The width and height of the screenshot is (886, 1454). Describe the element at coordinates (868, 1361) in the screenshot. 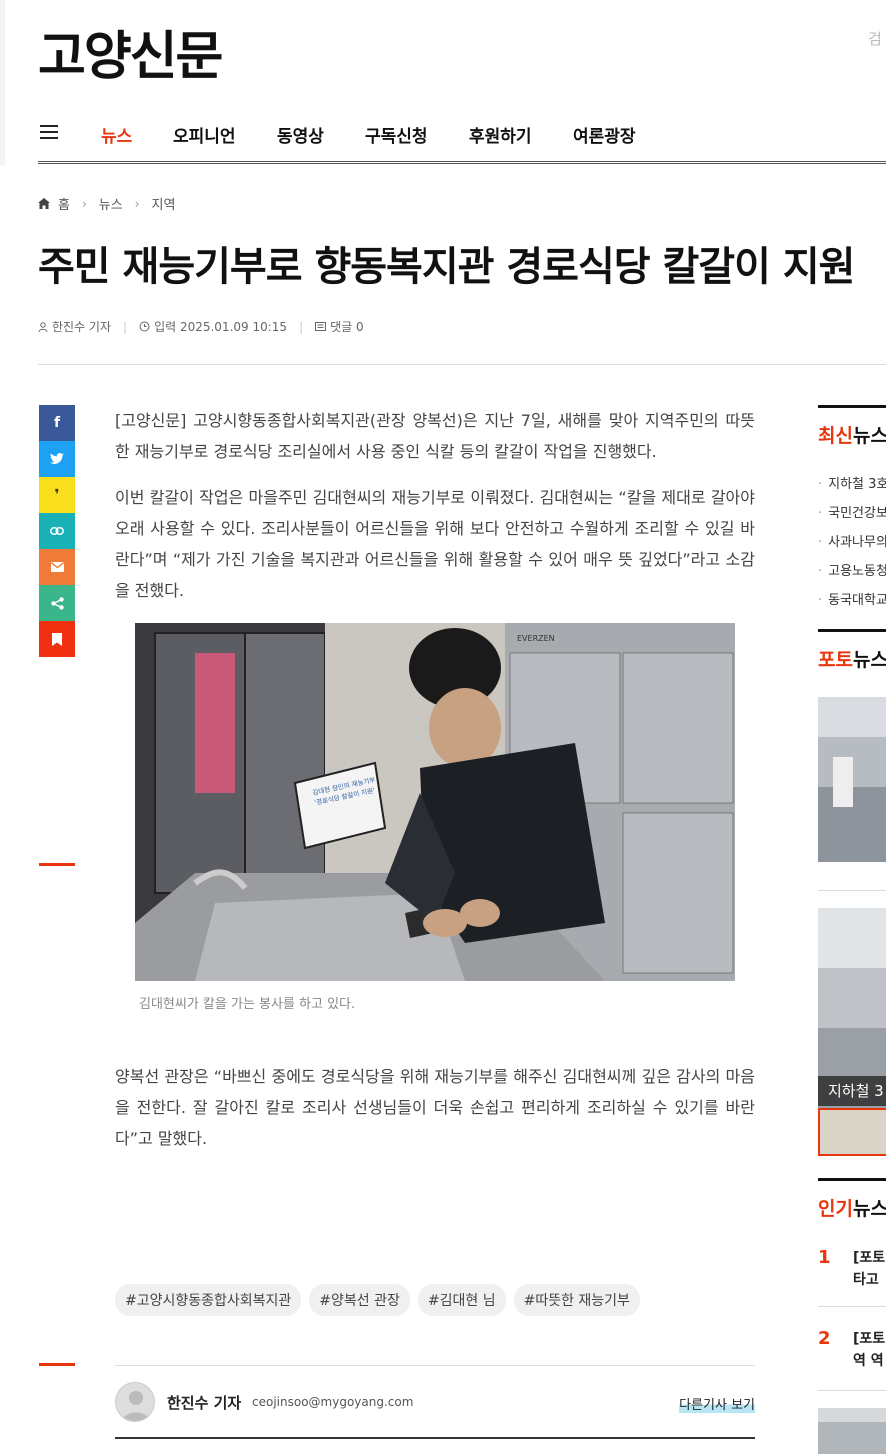

I see `popular-item-title: 역 역` at that location.